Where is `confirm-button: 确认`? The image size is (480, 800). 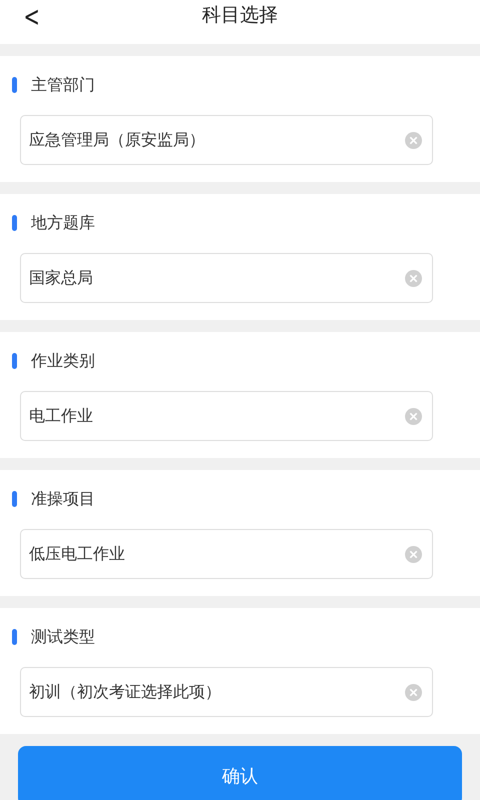 confirm-button: 确认 is located at coordinates (240, 773).